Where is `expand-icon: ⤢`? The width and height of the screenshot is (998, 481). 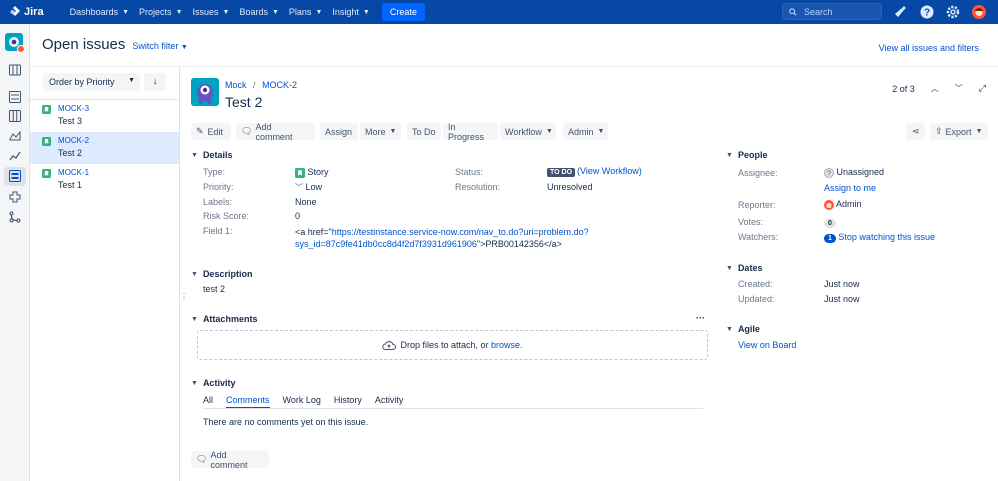
expand-icon: ⤢ is located at coordinates (982, 88).